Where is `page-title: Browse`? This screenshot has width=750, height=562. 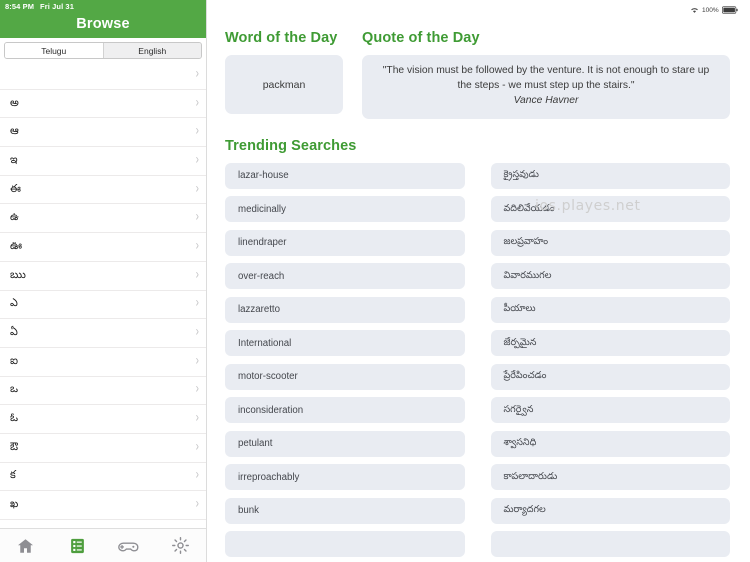
page-title: Browse is located at coordinates (103, 24).